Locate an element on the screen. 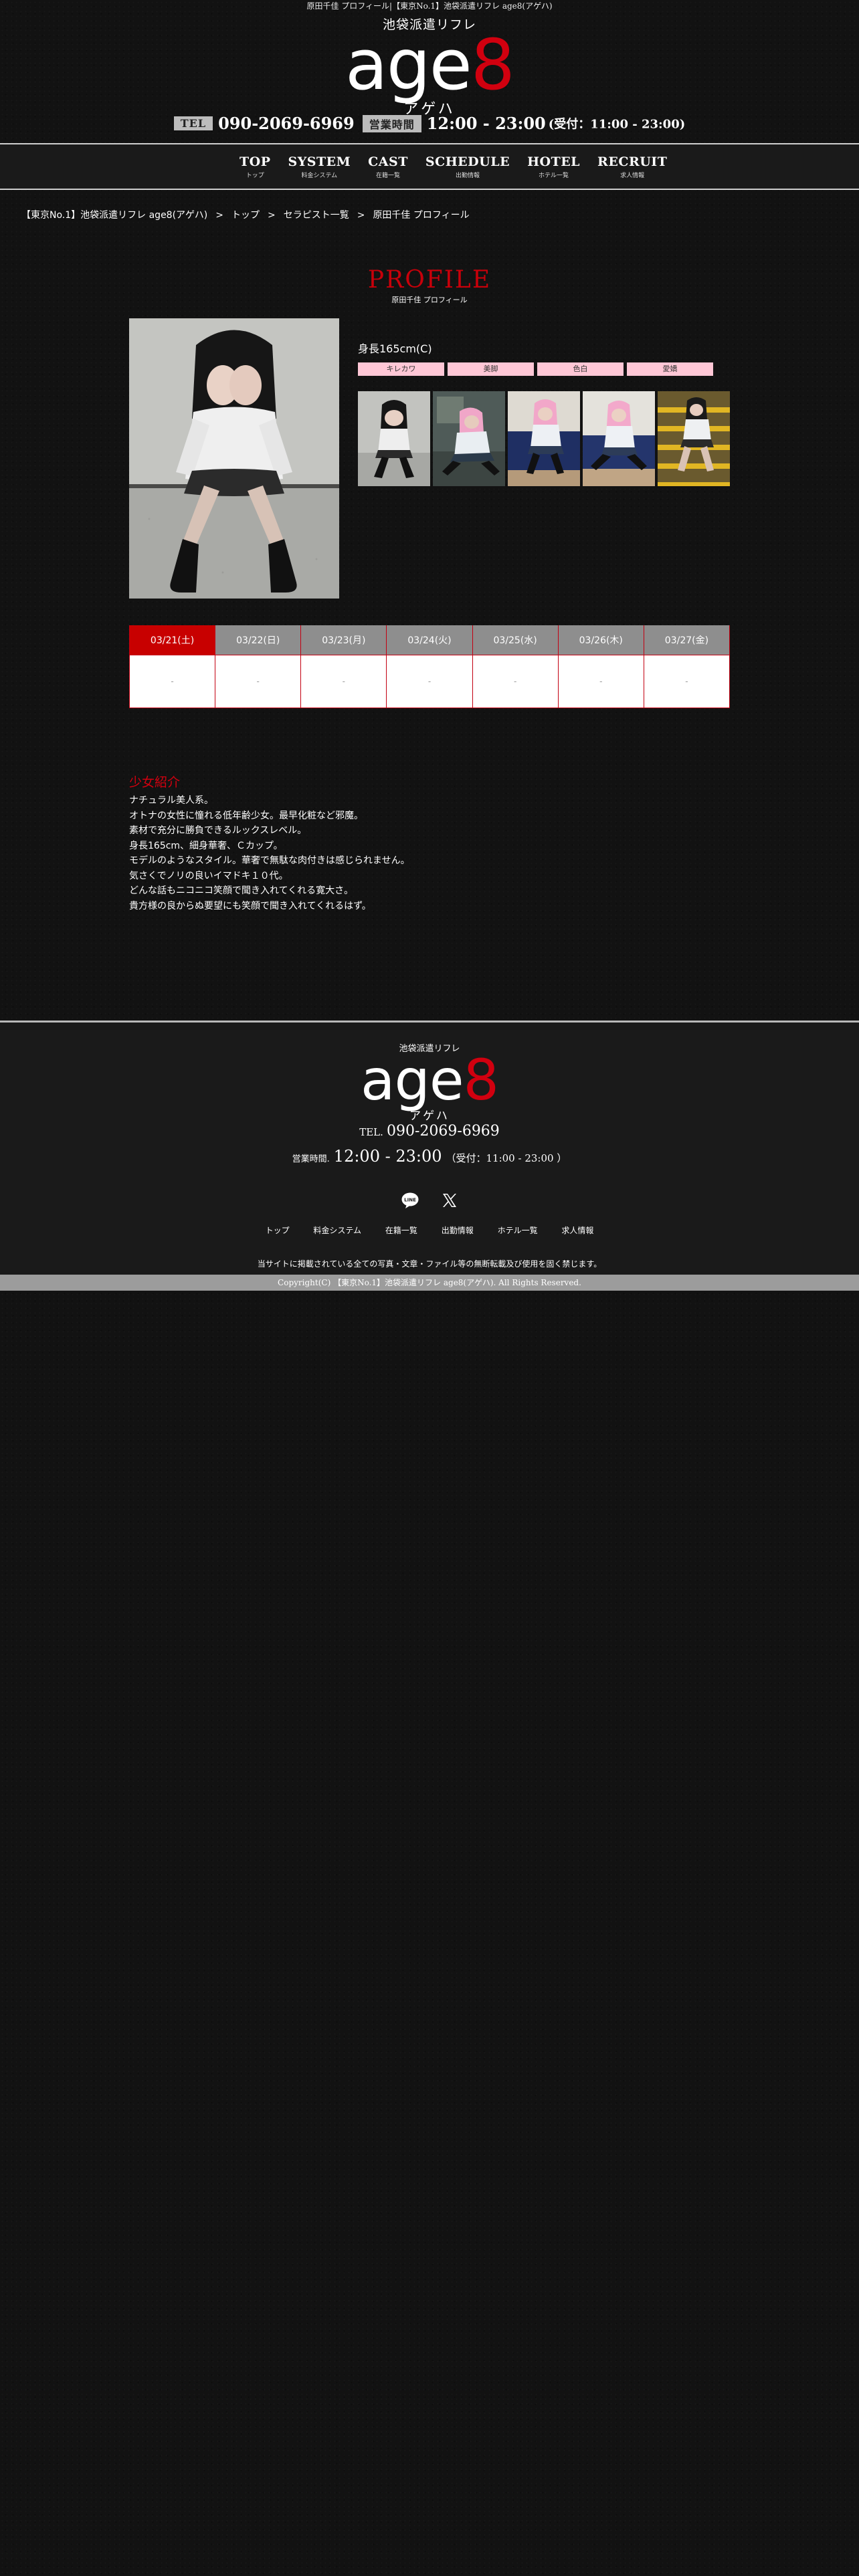 This screenshot has width=859, height=2576. main-profile-photo is located at coordinates (234, 458).